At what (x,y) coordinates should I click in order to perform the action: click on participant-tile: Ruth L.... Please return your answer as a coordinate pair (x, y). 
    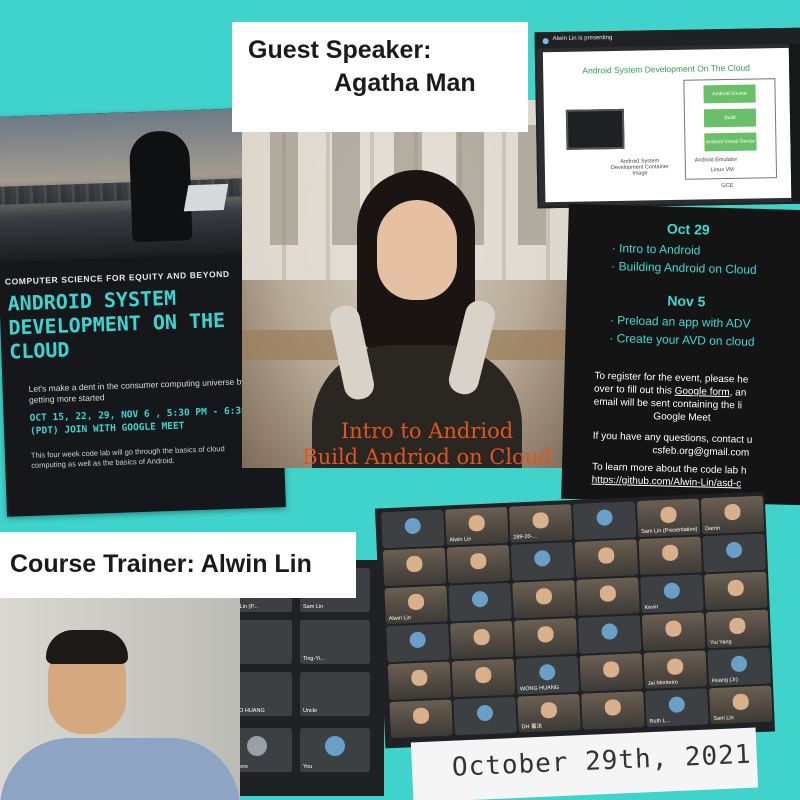
    Looking at the image, I should click on (677, 707).